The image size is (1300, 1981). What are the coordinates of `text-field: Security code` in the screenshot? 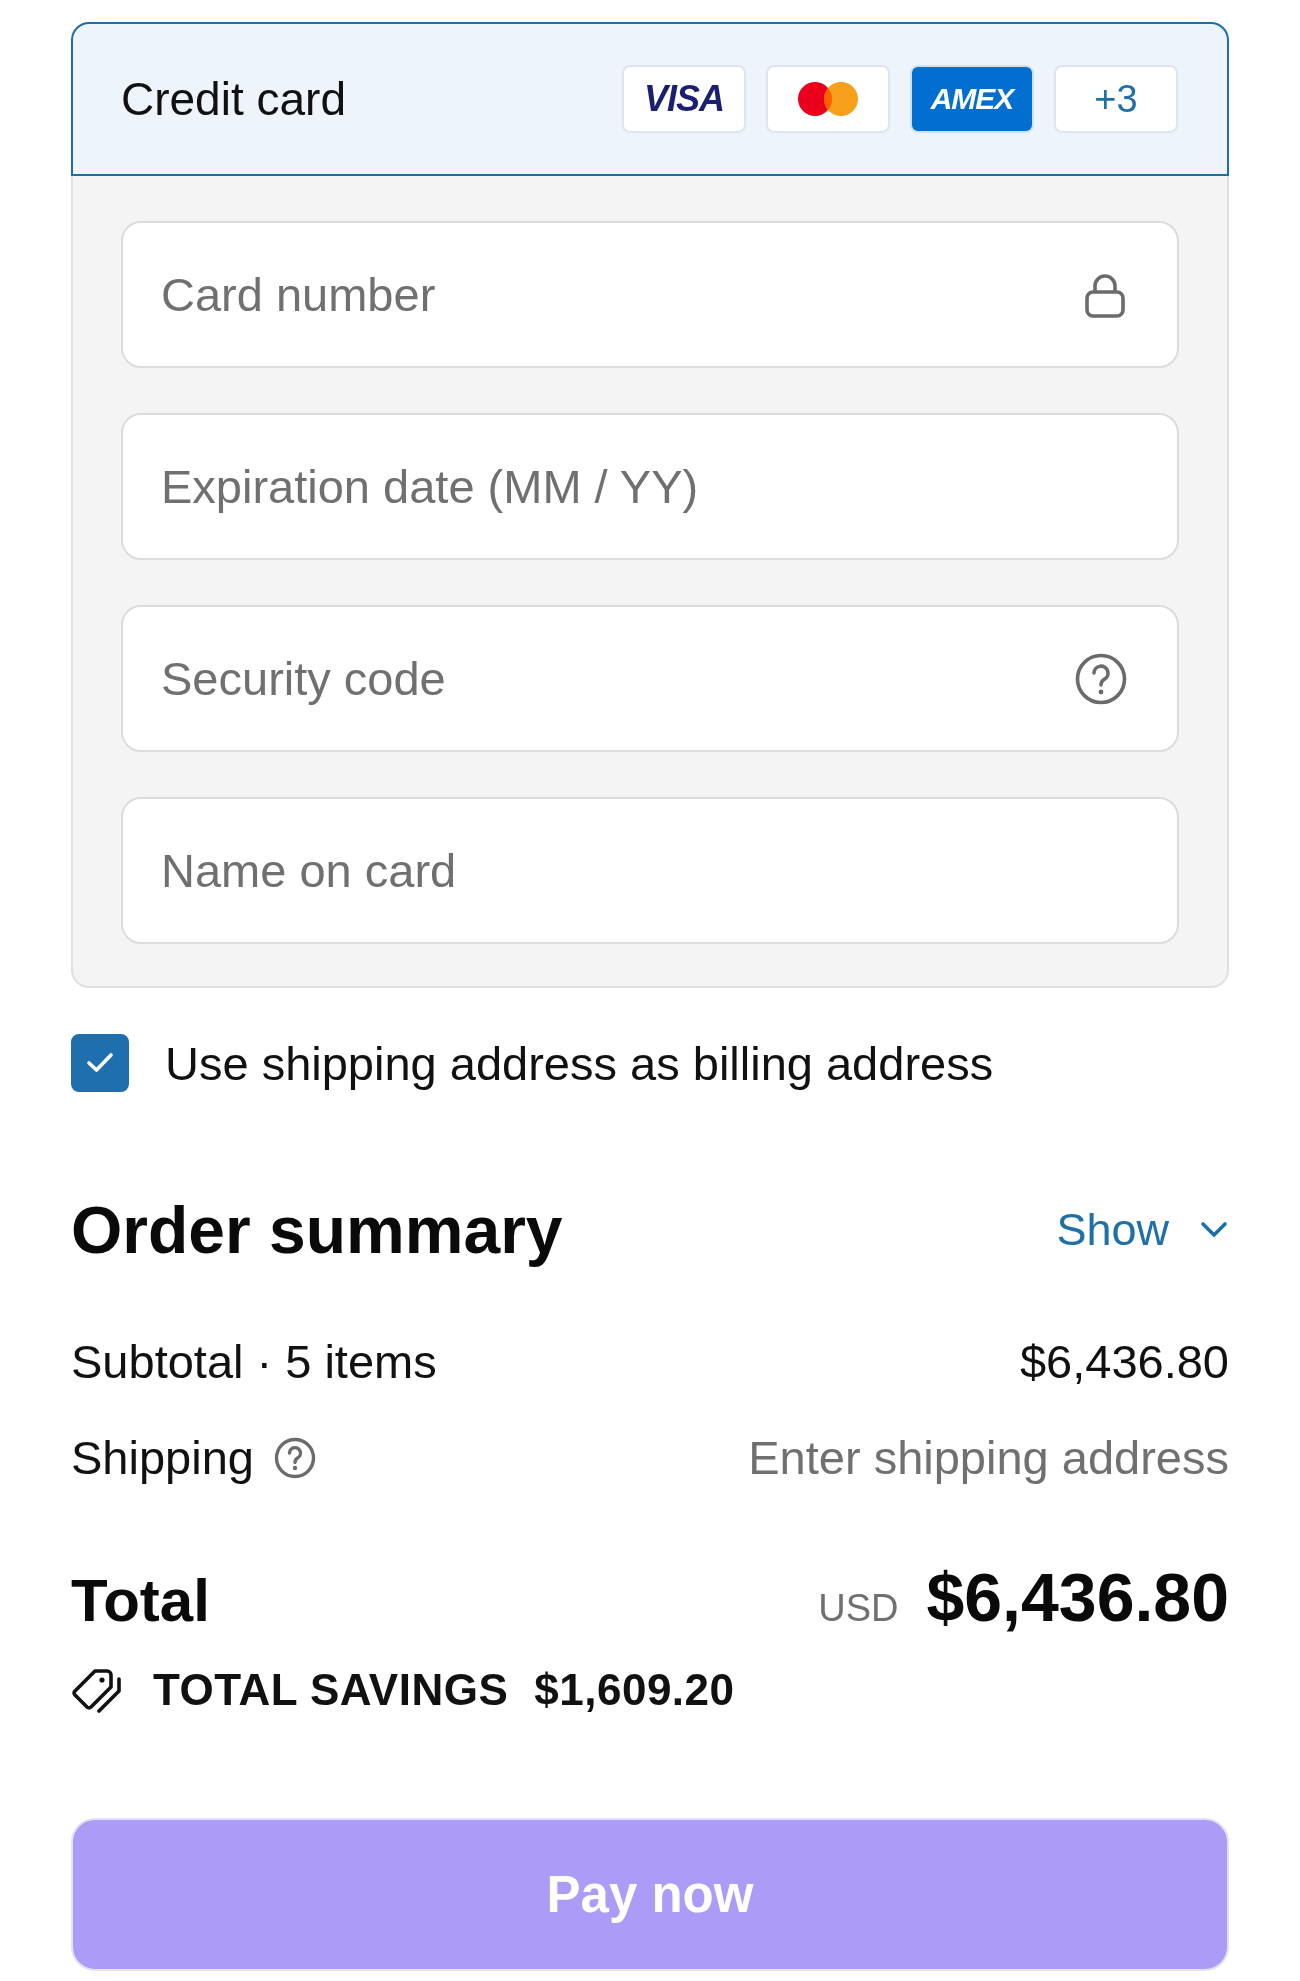 It's located at (650, 678).